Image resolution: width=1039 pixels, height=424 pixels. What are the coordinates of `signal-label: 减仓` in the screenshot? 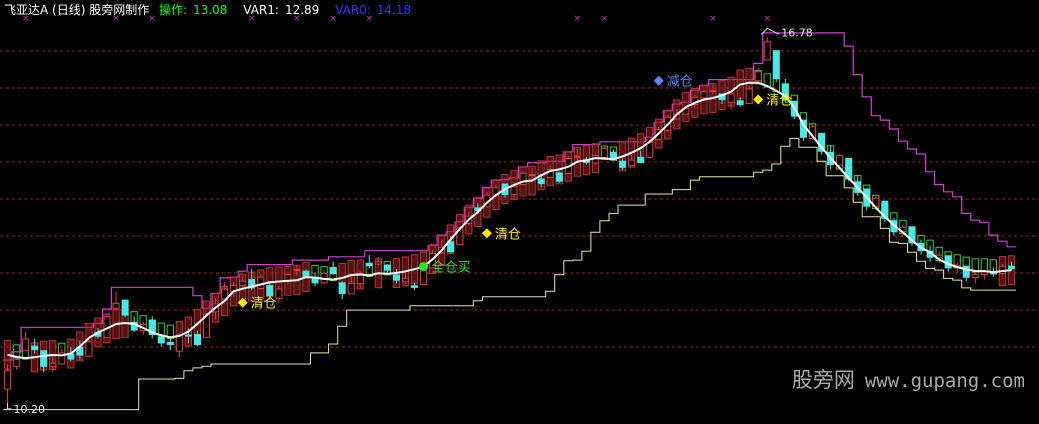 It's located at (680, 82).